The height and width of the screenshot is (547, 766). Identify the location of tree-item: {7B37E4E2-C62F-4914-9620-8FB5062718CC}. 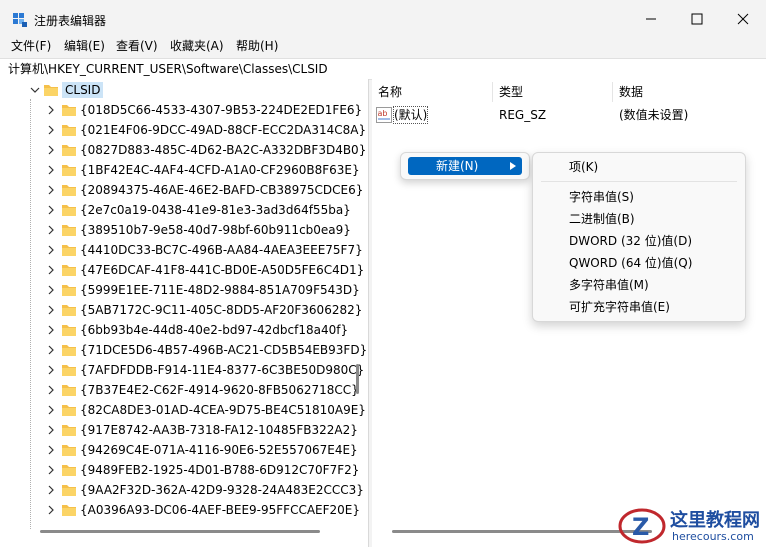
(184, 390).